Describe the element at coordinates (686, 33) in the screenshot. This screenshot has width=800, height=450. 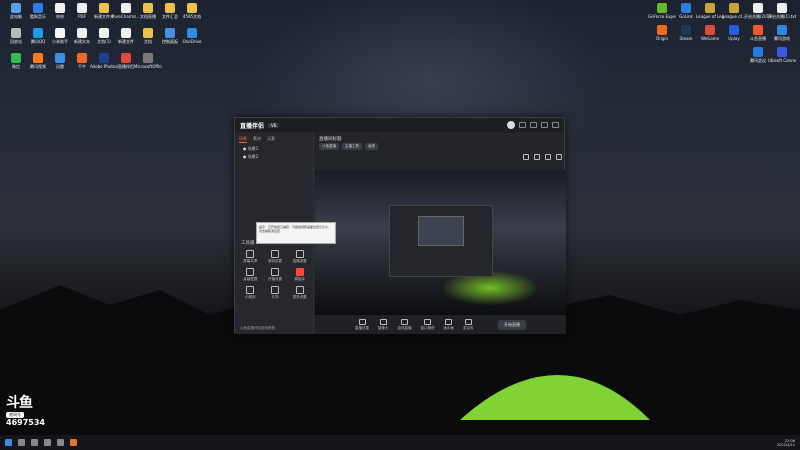
I see `desktop-icon: Steam` at that location.